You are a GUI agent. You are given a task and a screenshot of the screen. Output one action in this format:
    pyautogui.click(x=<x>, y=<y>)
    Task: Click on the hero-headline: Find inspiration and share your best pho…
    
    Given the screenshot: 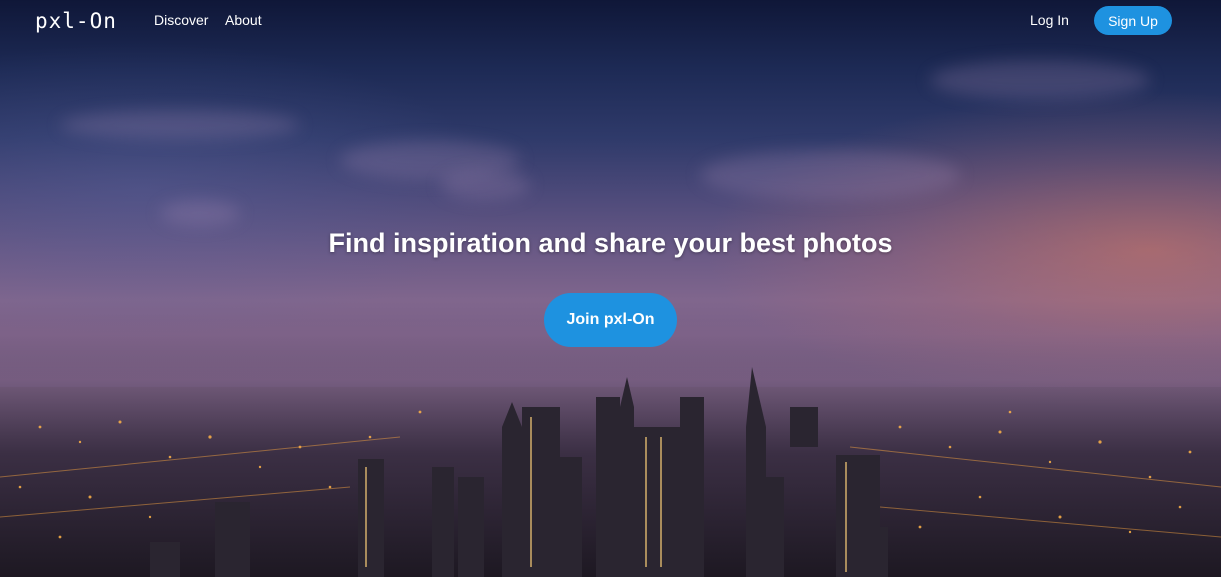 What is the action you would take?
    pyautogui.click(x=610, y=243)
    